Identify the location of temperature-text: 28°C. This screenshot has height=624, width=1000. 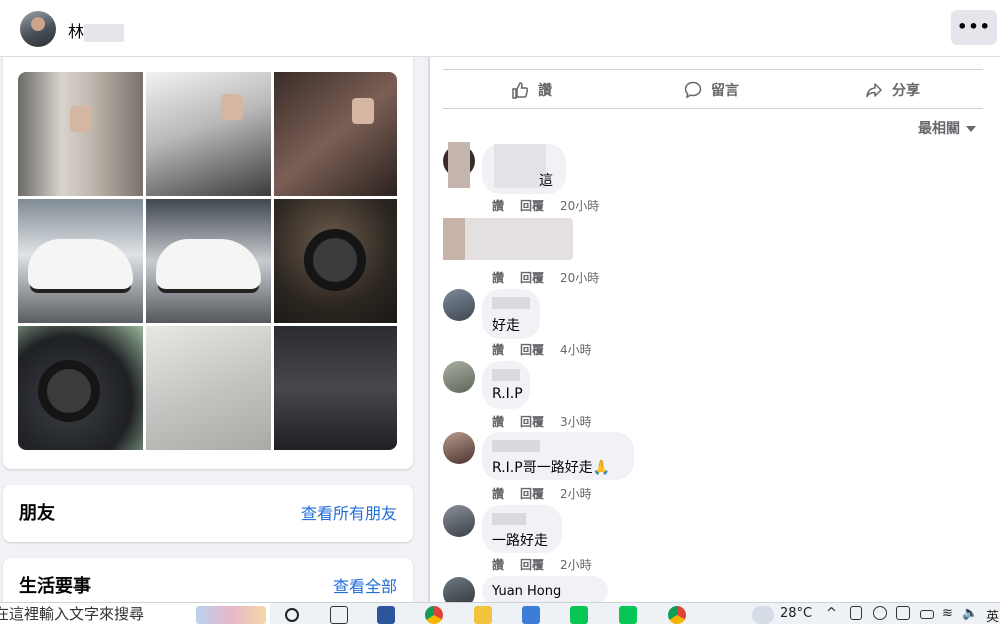
(796, 613).